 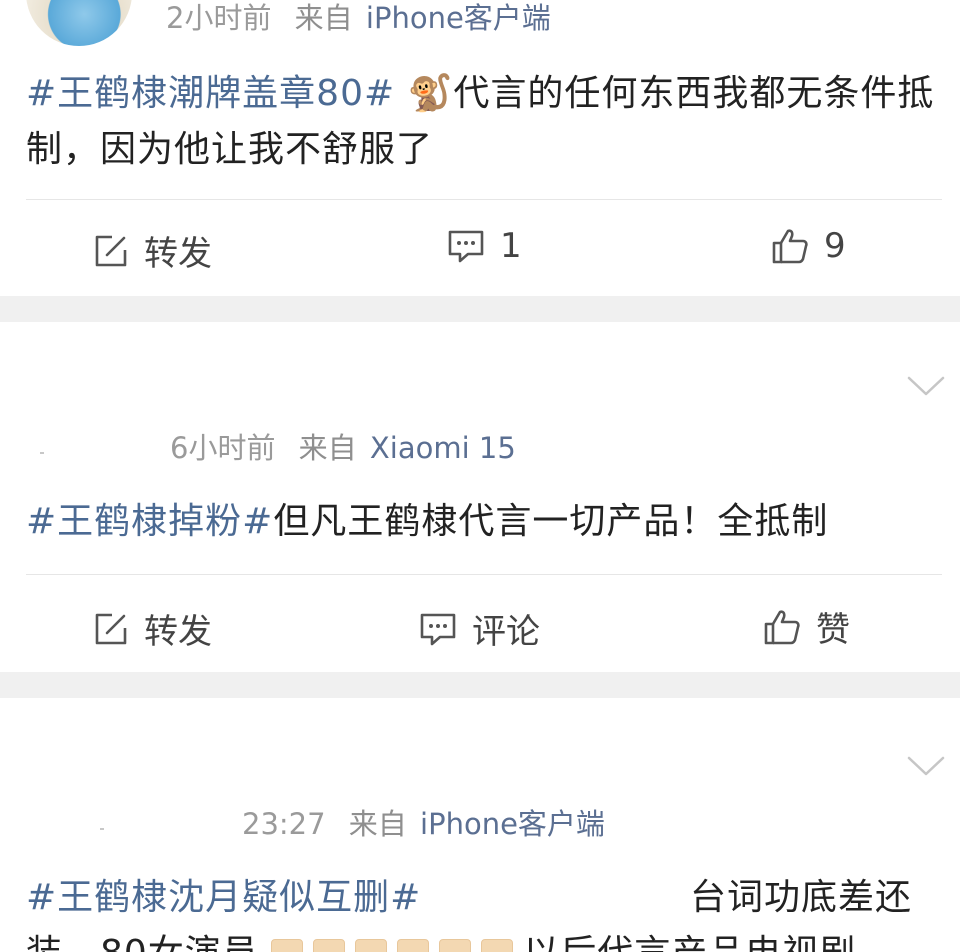 I want to click on comment-button: 评论, so click(x=479, y=628).